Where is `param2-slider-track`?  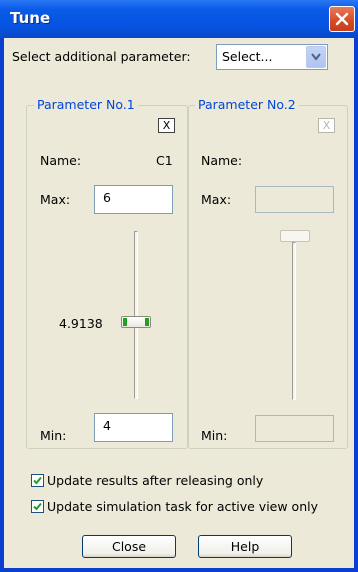
param2-slider-track is located at coordinates (294, 321).